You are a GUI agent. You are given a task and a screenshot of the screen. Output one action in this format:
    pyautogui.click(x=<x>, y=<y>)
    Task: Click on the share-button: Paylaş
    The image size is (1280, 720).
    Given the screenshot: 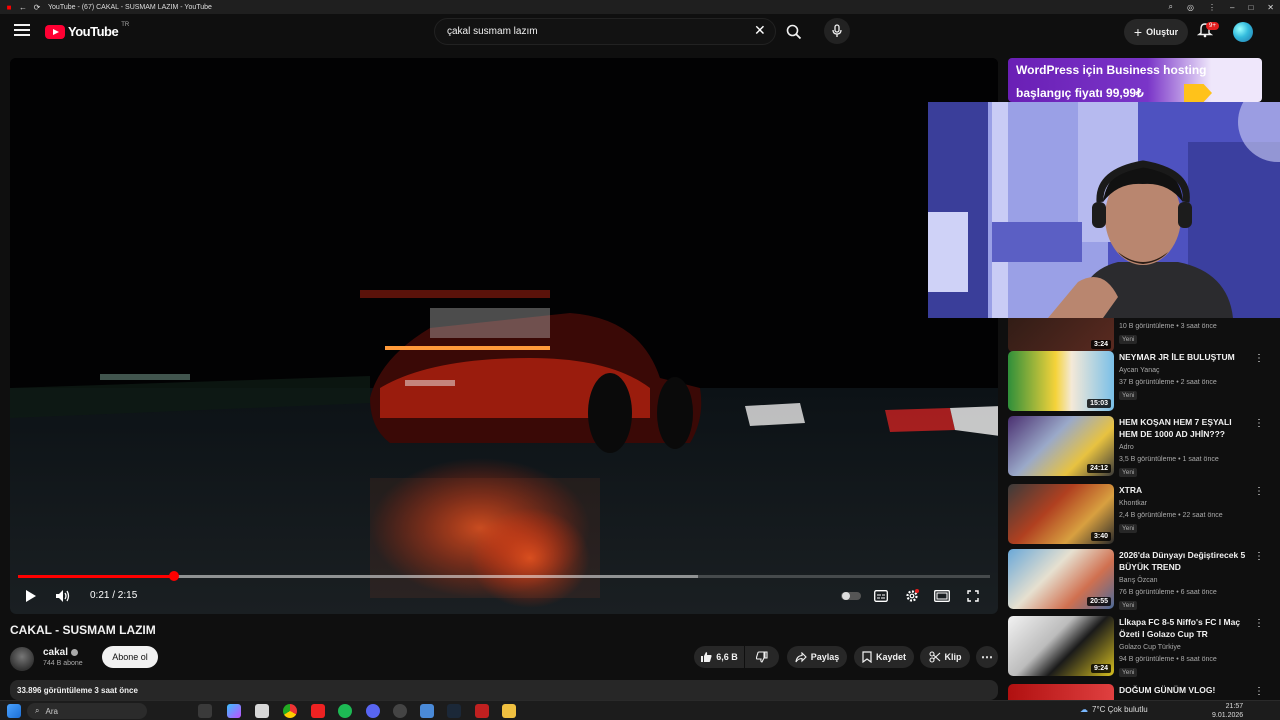 What is the action you would take?
    pyautogui.click(x=817, y=657)
    